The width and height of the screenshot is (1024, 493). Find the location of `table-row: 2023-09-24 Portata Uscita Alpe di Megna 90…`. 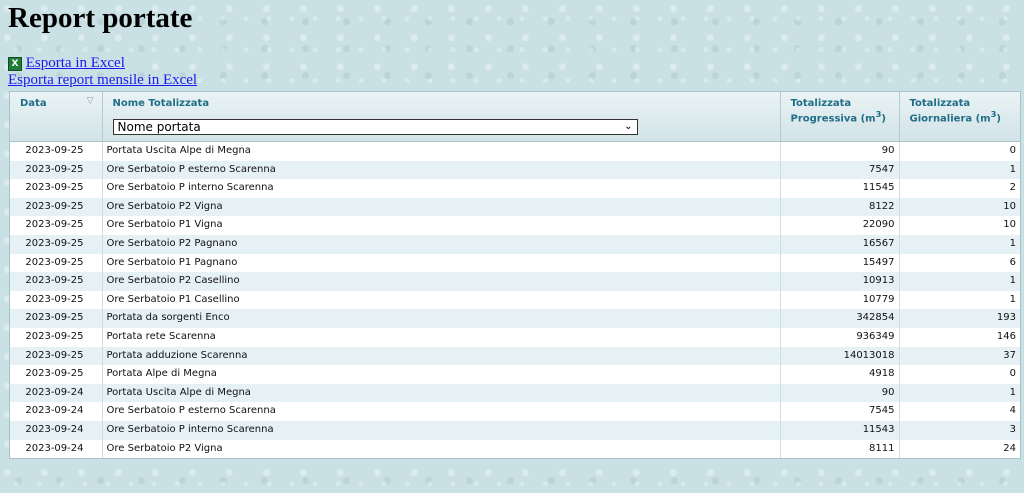

table-row: 2023-09-24 Portata Uscita Alpe di Megna 90… is located at coordinates (515, 393).